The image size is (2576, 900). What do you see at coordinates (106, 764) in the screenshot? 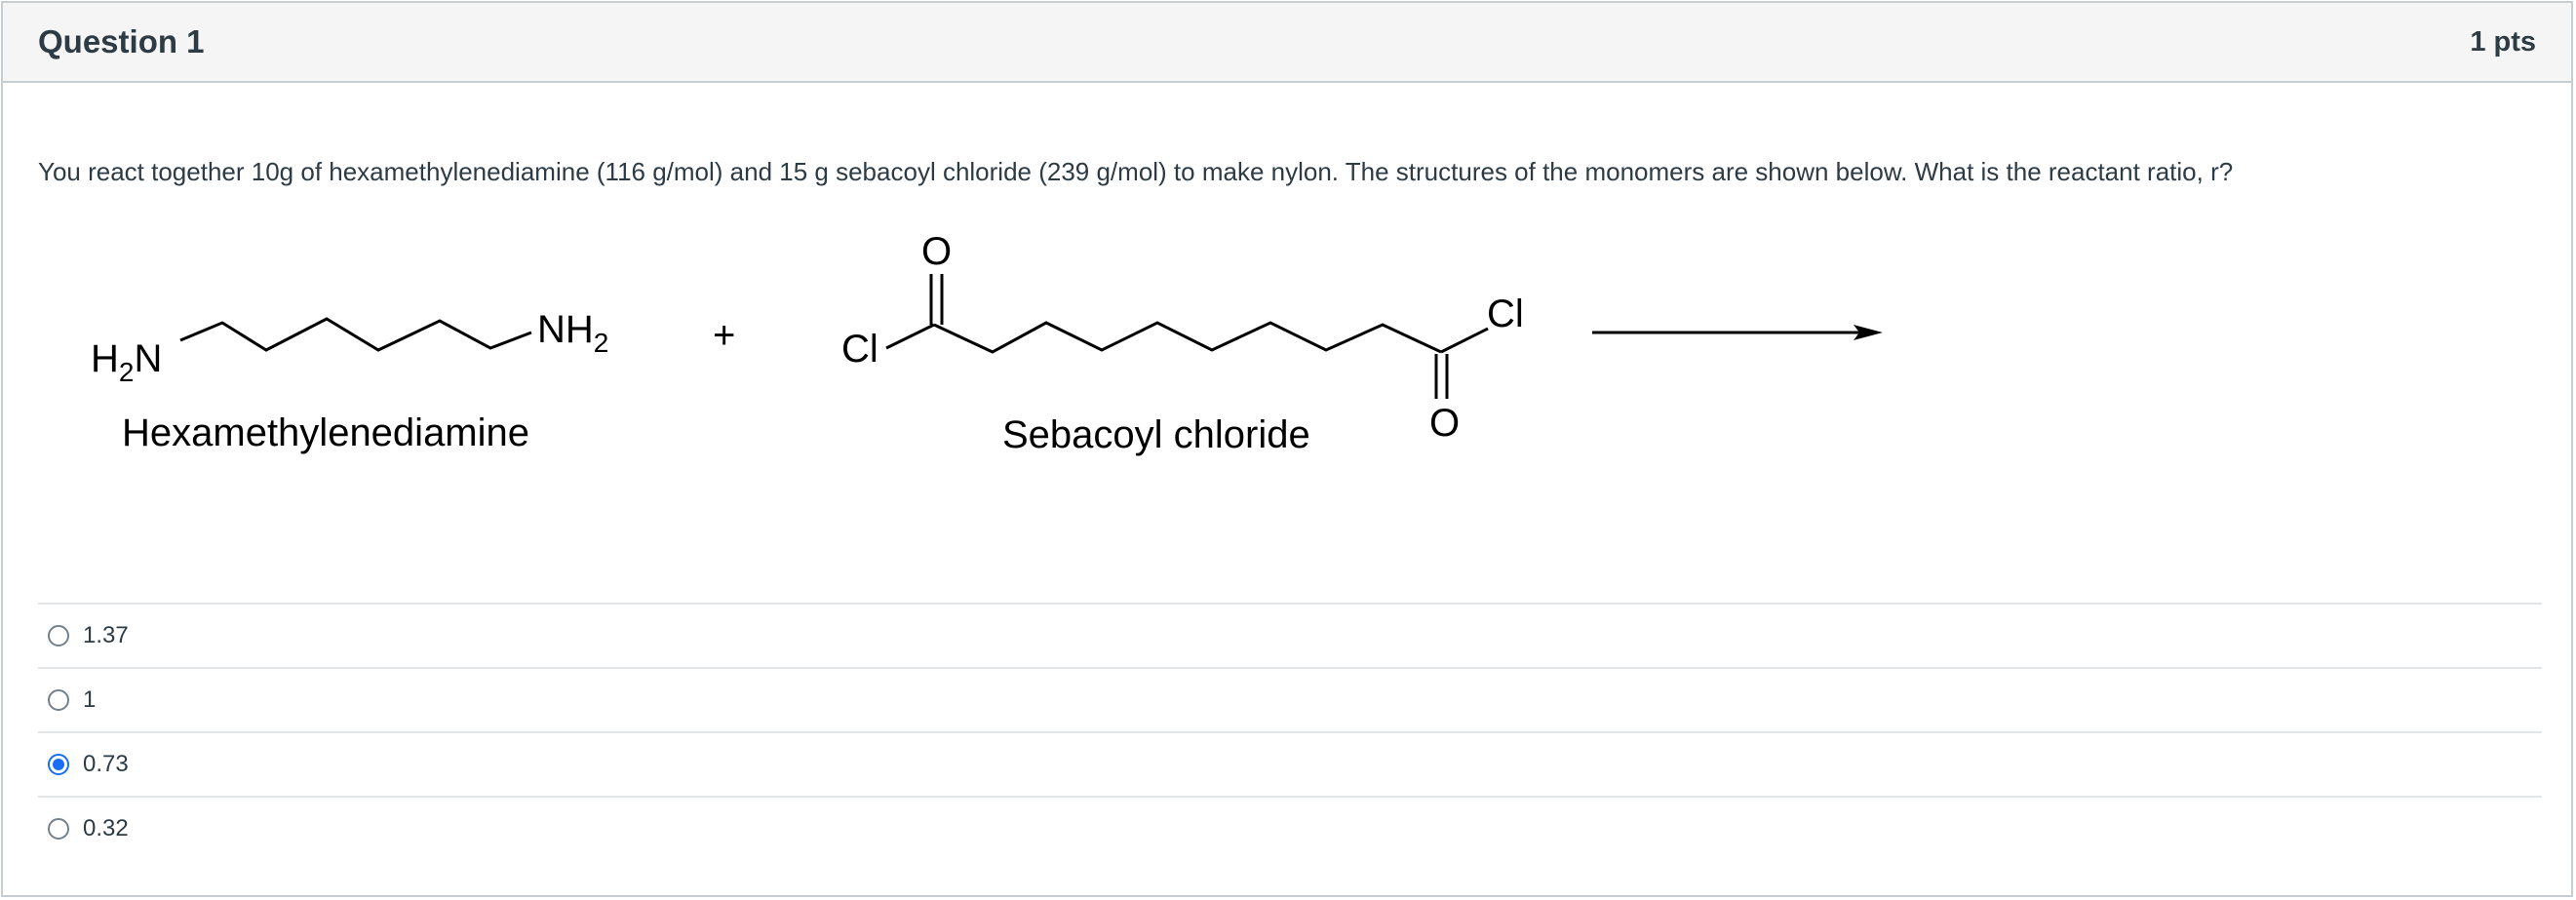
I see `answer-label: 0.73` at bounding box center [106, 764].